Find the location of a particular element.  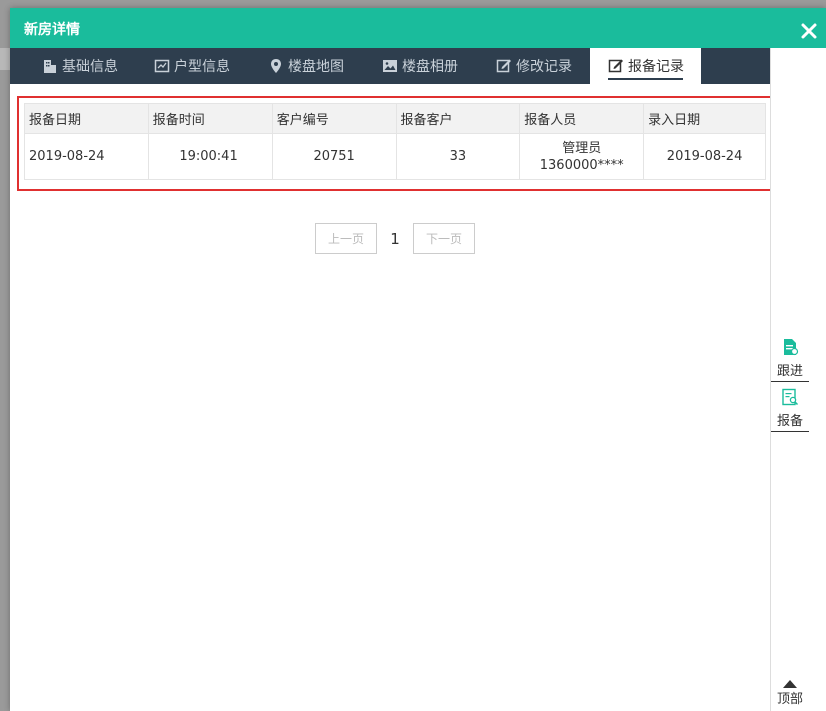

staff-phone: 1360000**** is located at coordinates (581, 165).